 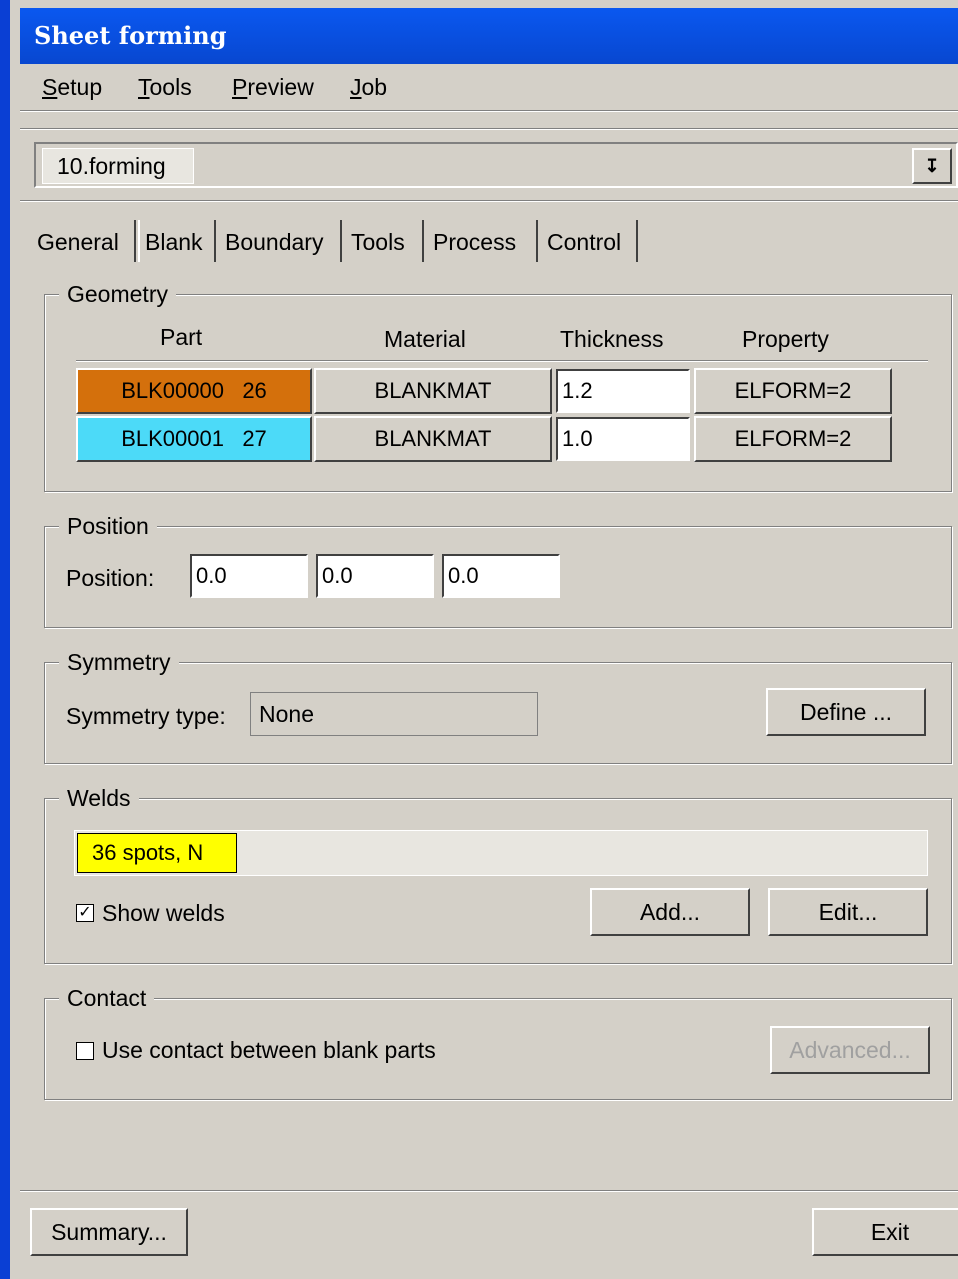 What do you see at coordinates (374, 87) in the screenshot?
I see `menu-job-label: ob` at bounding box center [374, 87].